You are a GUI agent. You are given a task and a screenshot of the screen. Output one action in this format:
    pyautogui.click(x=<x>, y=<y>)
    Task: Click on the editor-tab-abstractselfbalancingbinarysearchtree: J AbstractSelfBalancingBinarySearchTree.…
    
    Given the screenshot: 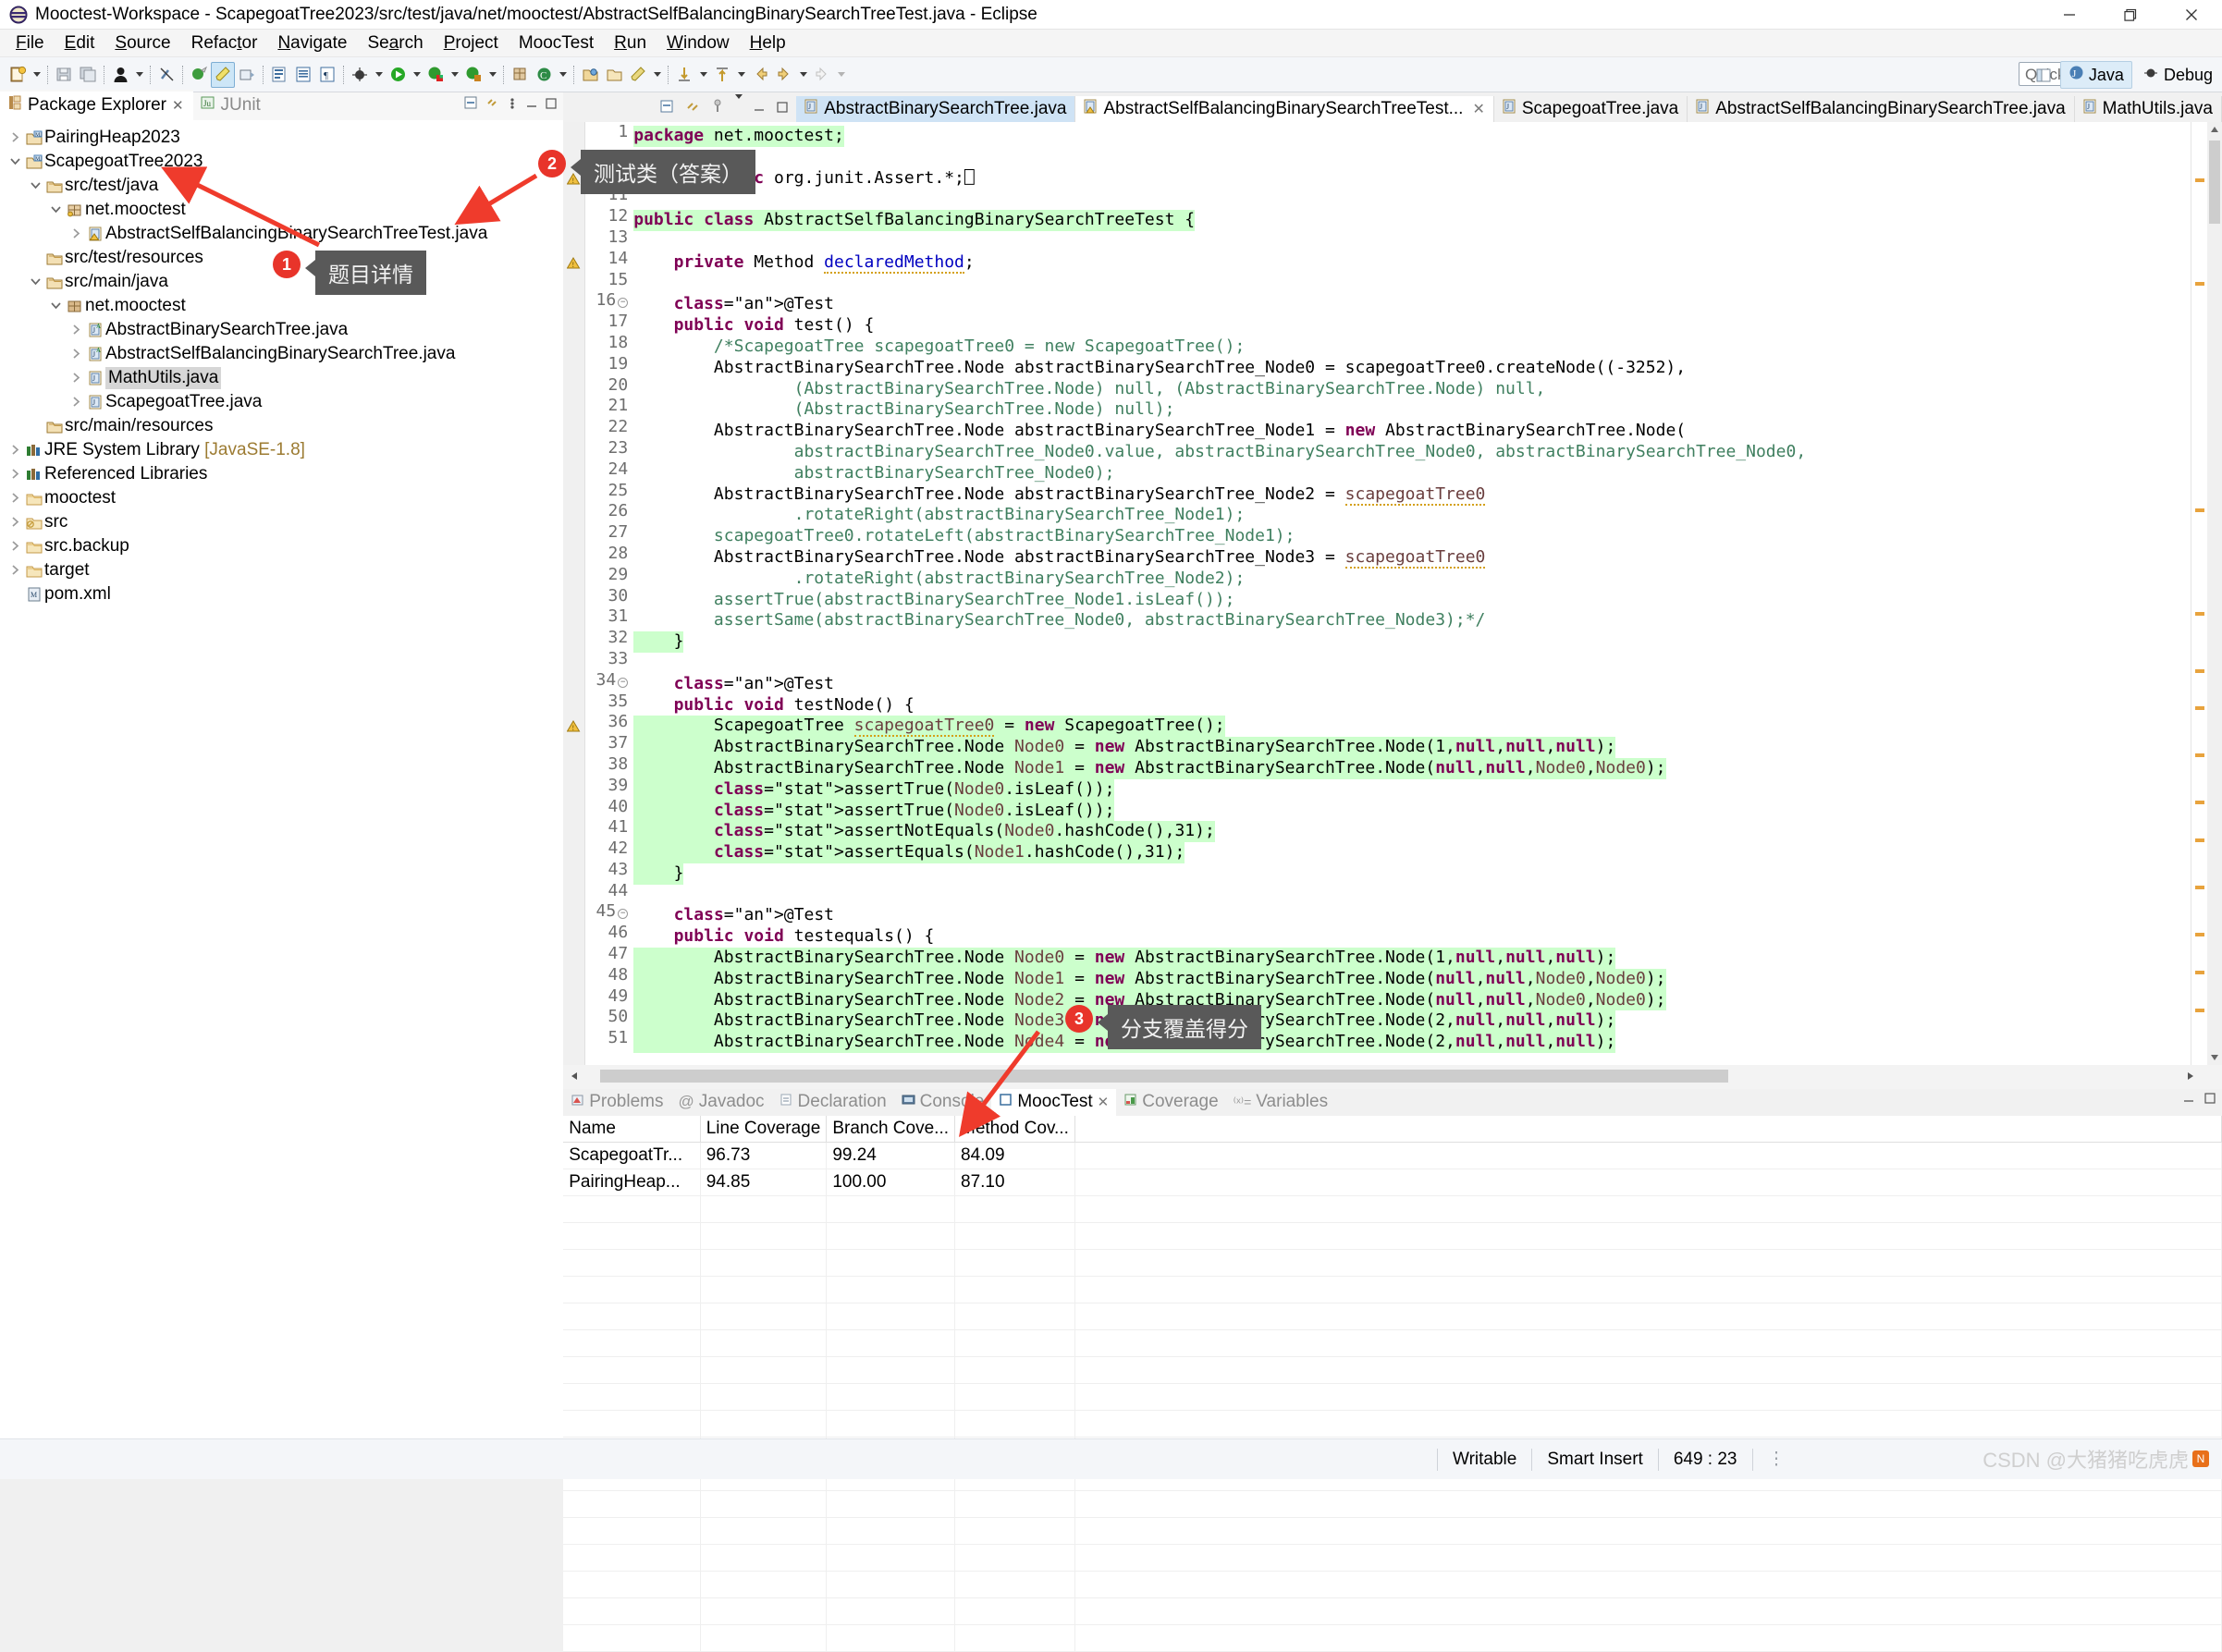 What is the action you would take?
    pyautogui.click(x=1881, y=109)
    